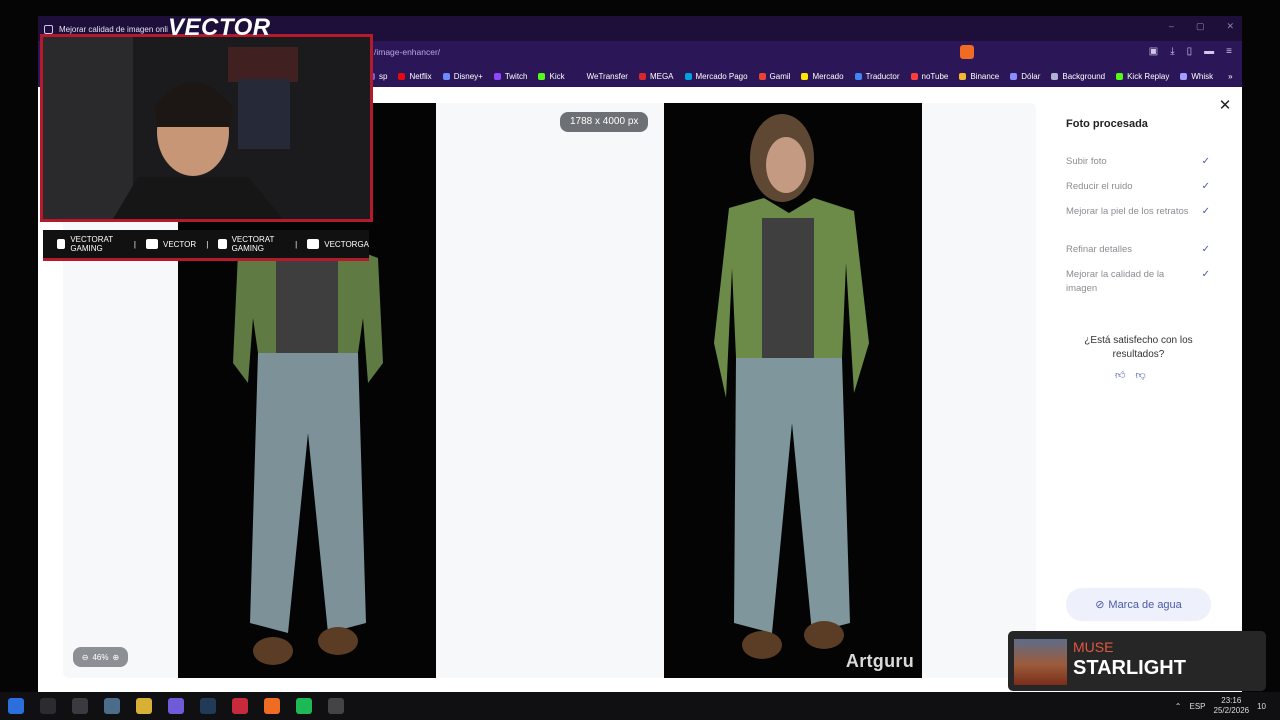 This screenshot has width=1280, height=720. I want to click on feedback-buttons: 👍︎ 👎︎, so click(1130, 375).